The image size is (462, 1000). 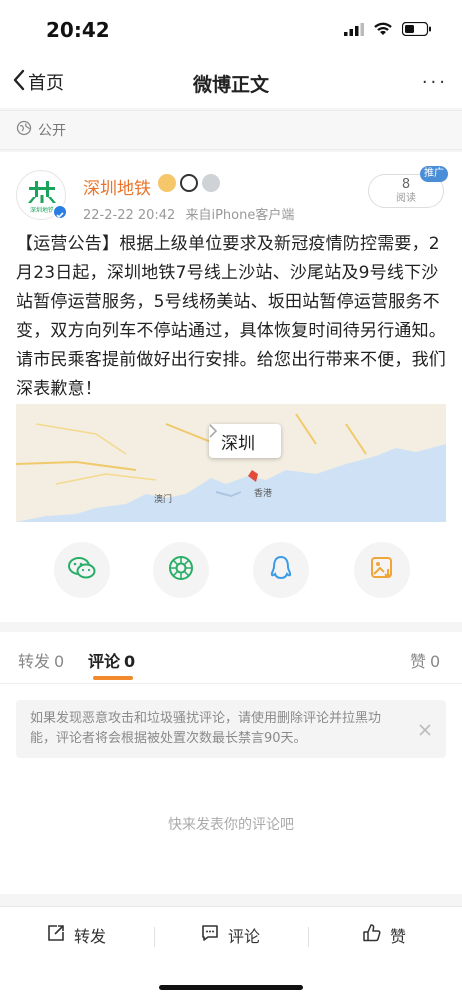 I want to click on qq-share-button, so click(x=281, y=570).